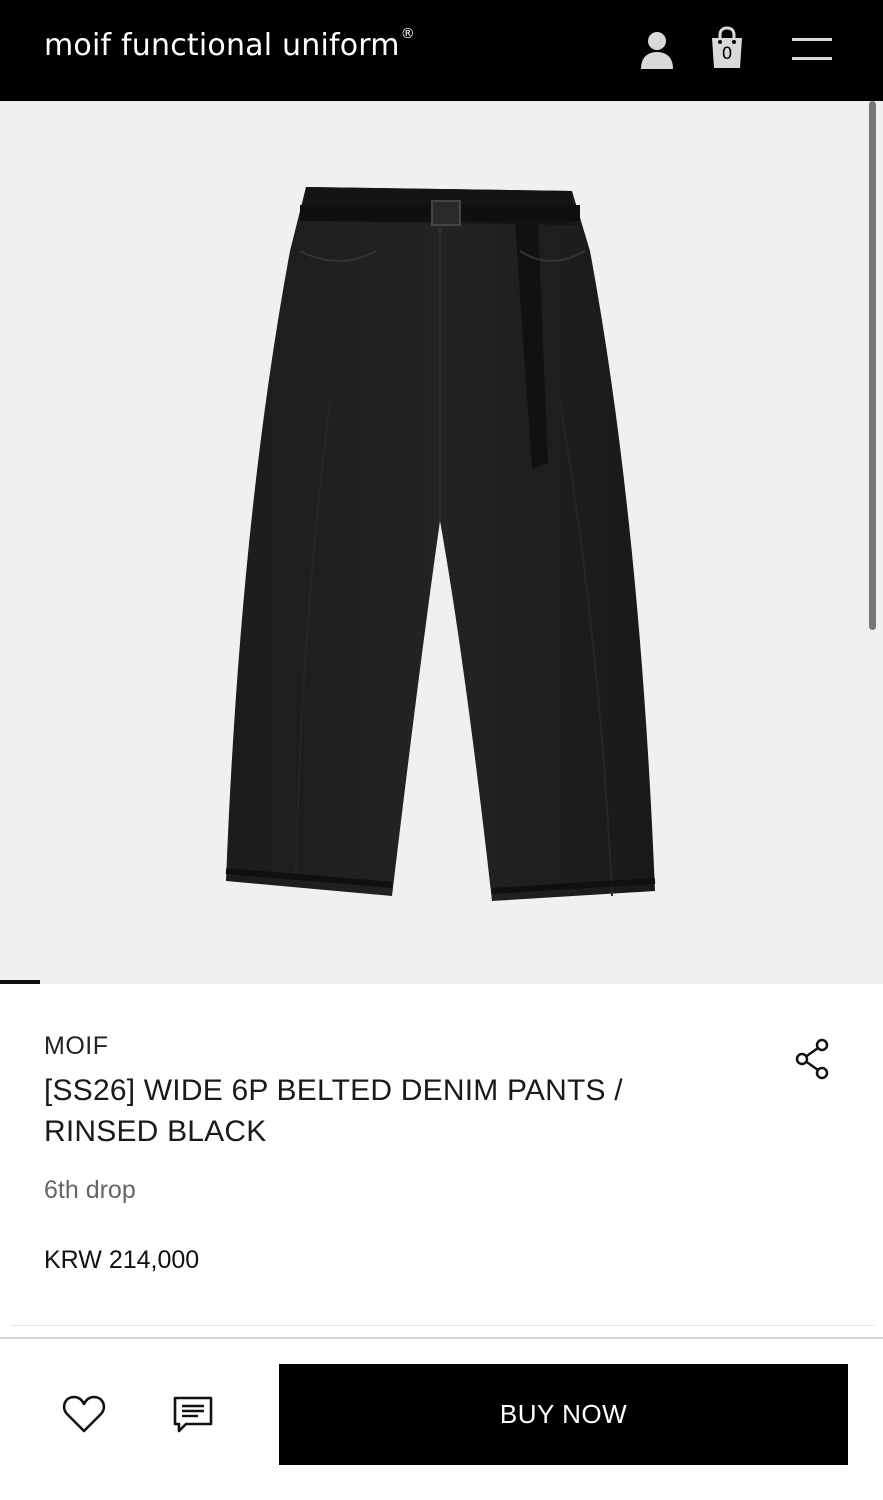 This screenshot has height=1500, width=883. I want to click on page-scrollbar, so click(872, 365).